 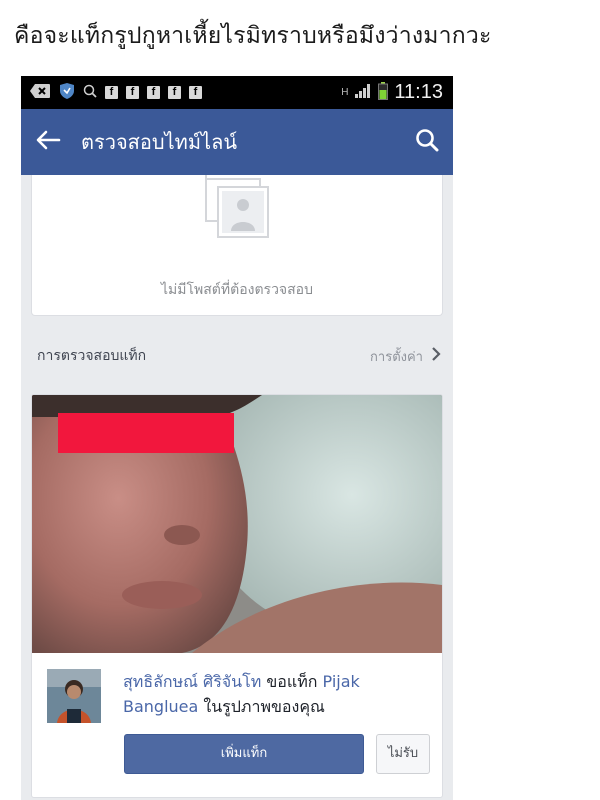 I want to click on decline-tag-button: ไม่รับ, so click(x=403, y=754).